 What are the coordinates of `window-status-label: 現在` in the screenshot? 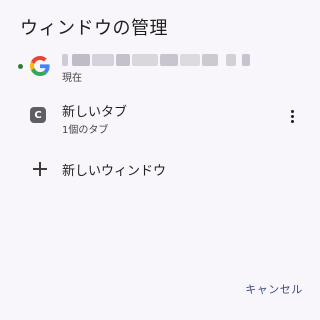 It's located at (72, 78).